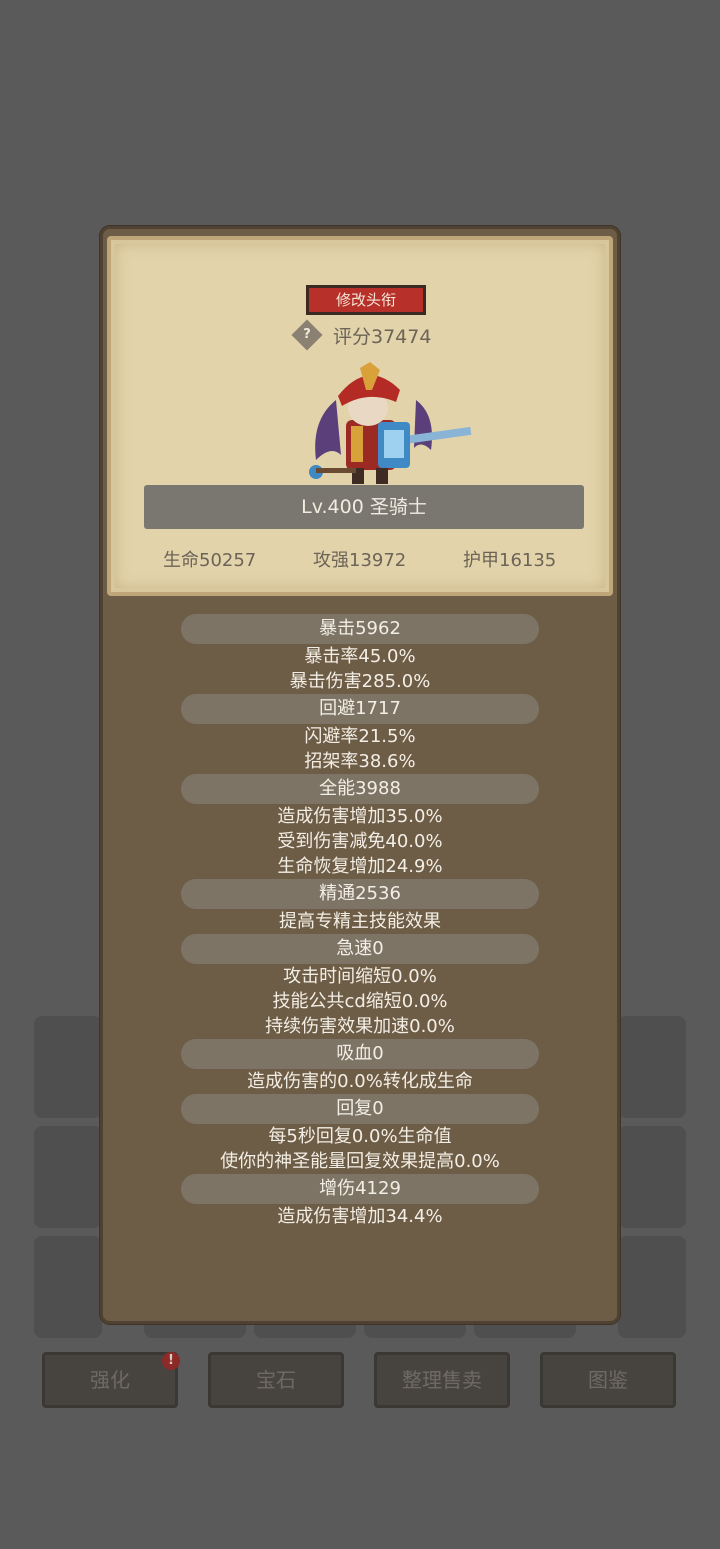 The width and height of the screenshot is (720, 1549). What do you see at coordinates (360, 816) in the screenshot?
I see `attribute-detail: 造成伤害增加35.0%` at bounding box center [360, 816].